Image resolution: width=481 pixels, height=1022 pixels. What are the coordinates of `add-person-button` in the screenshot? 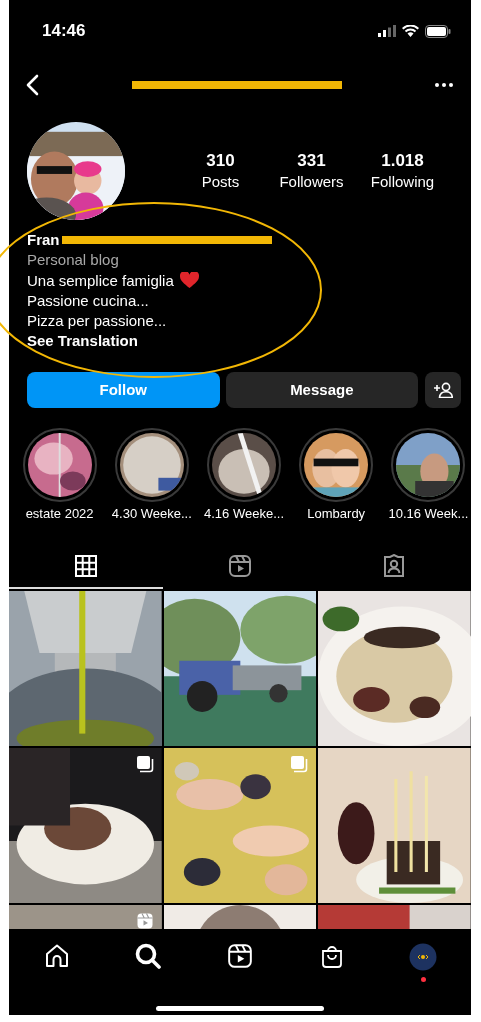 It's located at (443, 389).